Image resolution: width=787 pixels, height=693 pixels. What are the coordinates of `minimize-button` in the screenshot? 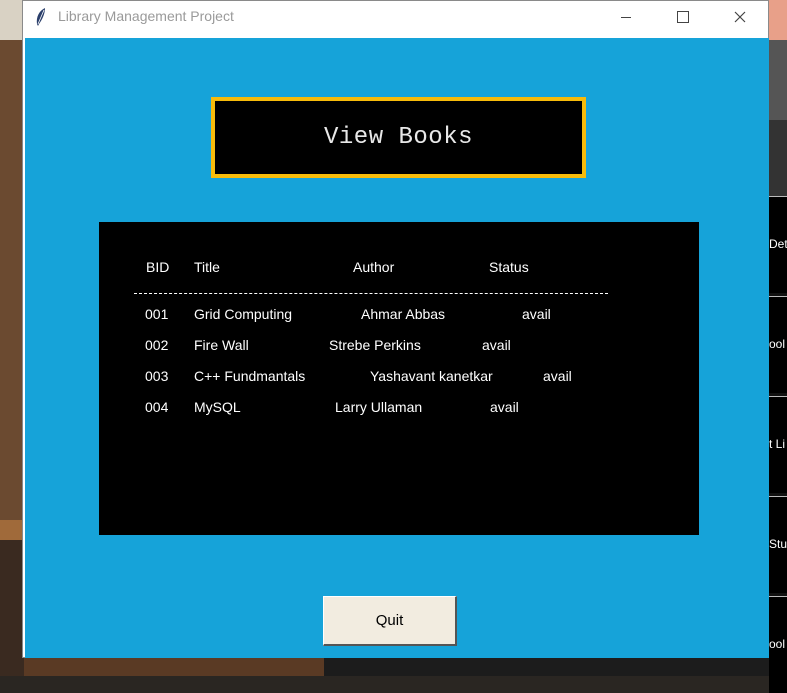 It's located at (626, 17).